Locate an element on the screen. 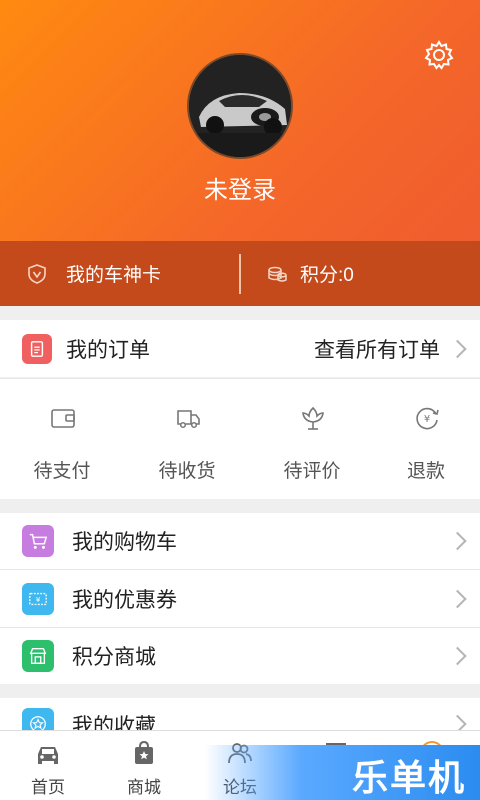  car-card-link: 我的车神卡 is located at coordinates (93, 273).